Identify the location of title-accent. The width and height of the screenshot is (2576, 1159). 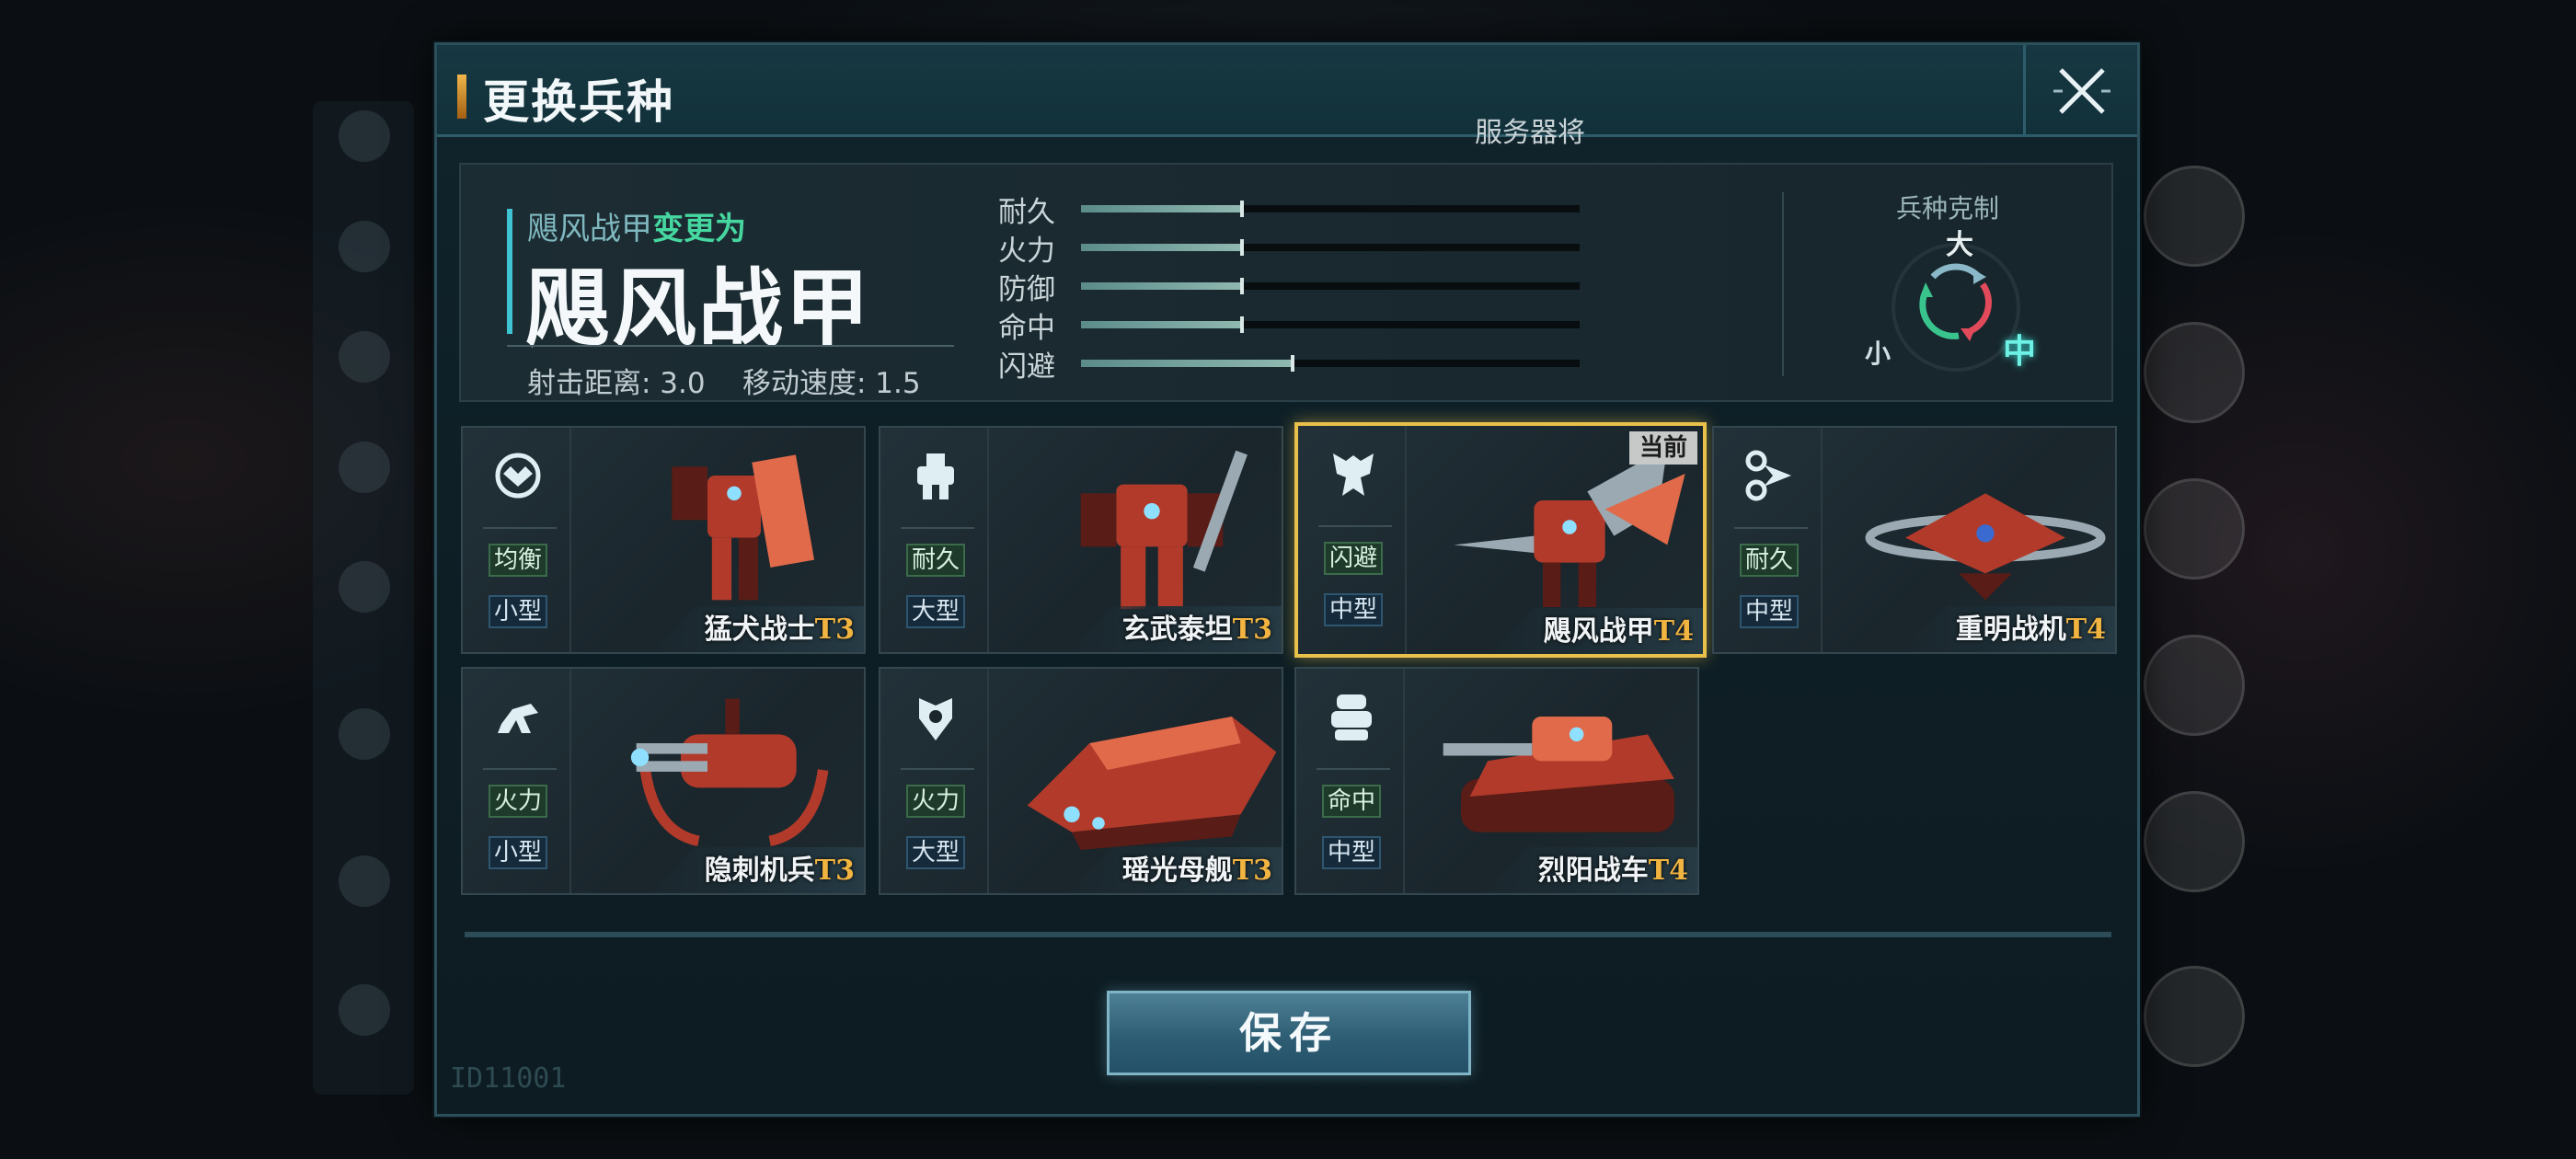
(461, 97).